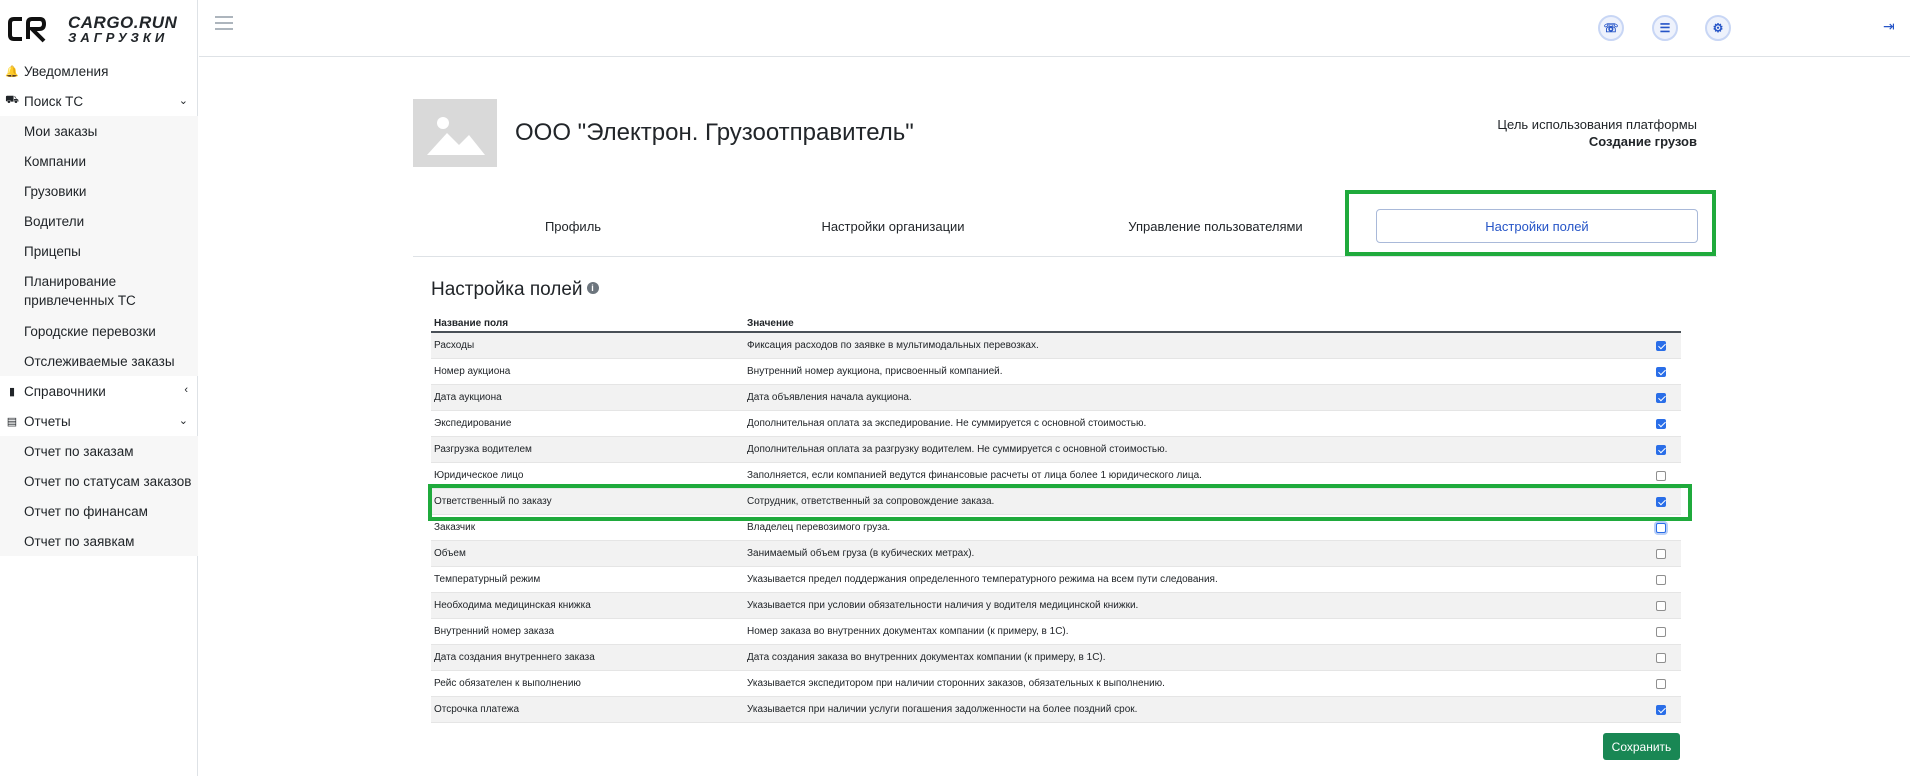 The width and height of the screenshot is (1910, 776). Describe the element at coordinates (65, 391) in the screenshot. I see `sidebar-item-label: Справочники` at that location.